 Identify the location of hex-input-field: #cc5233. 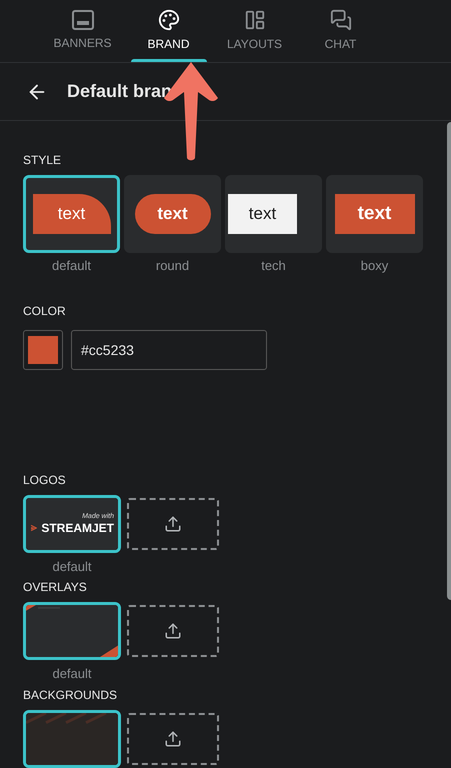
(169, 350).